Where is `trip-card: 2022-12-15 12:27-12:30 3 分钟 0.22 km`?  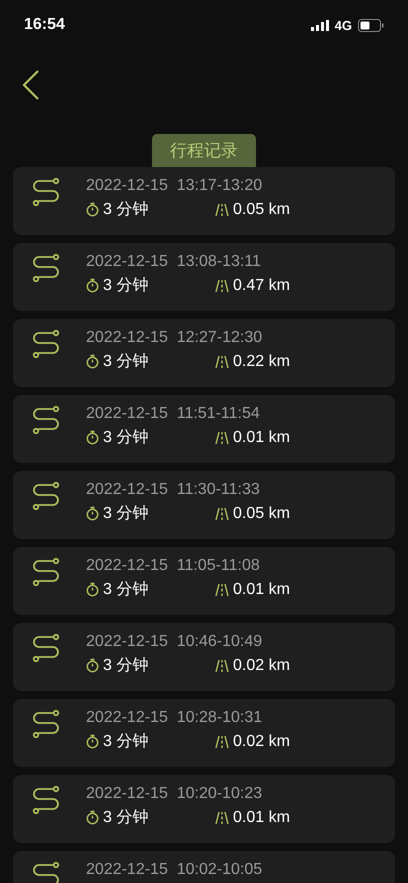
trip-card: 2022-12-15 12:27-12:30 3 分钟 0.22 km is located at coordinates (204, 353).